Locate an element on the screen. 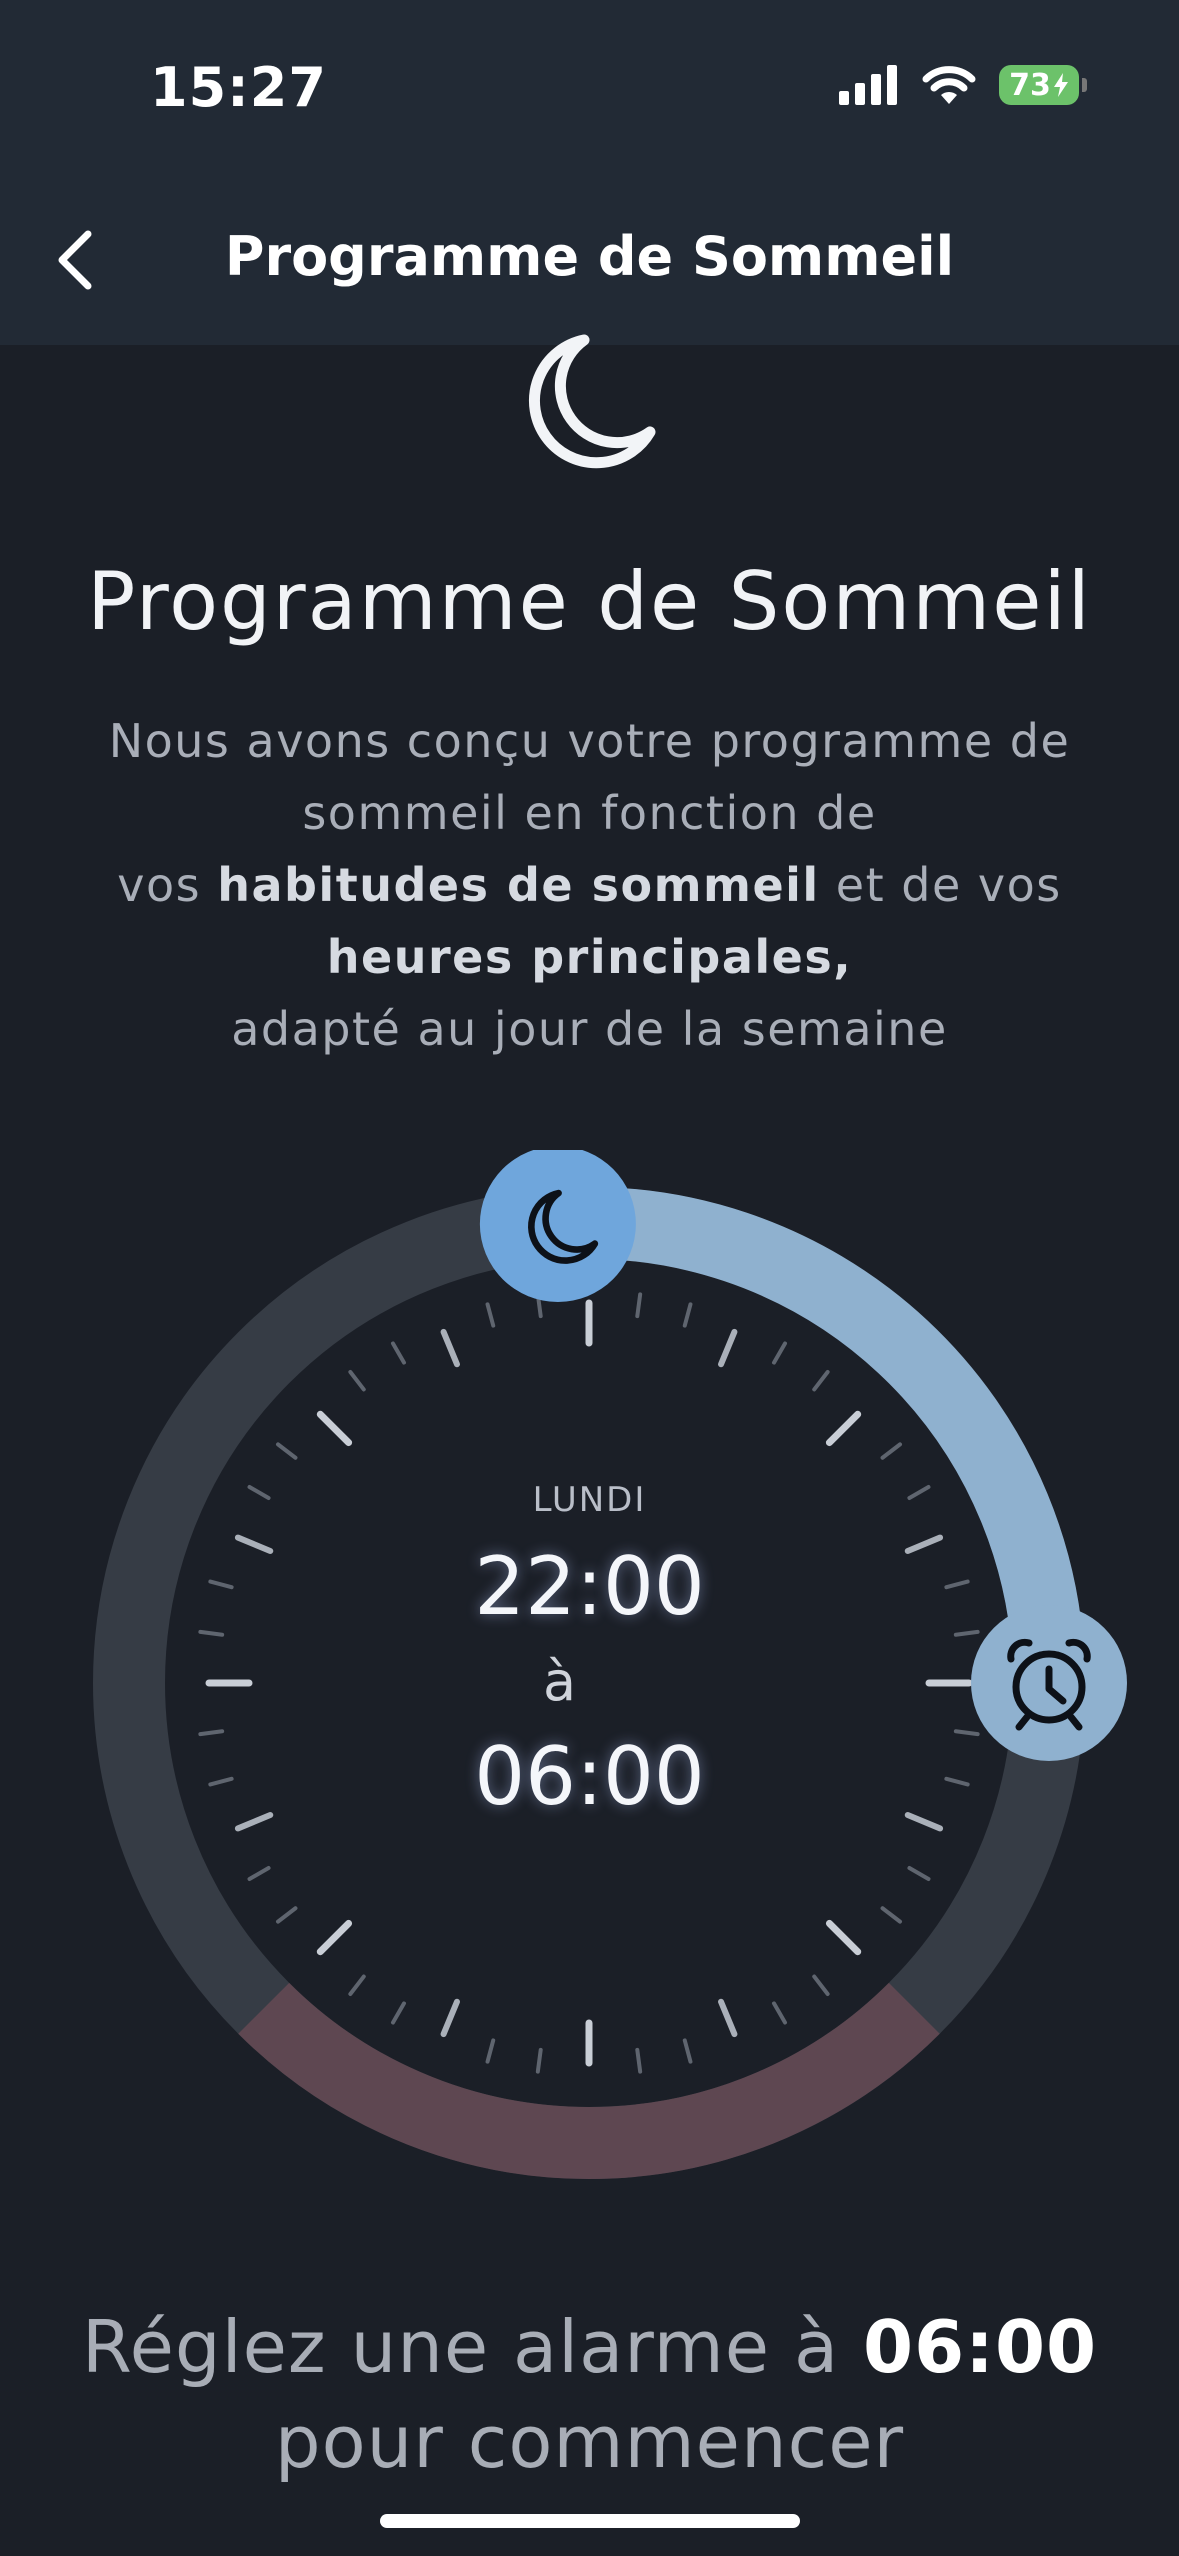 This screenshot has height=2556, width=1179. day-label: LUNDI is located at coordinates (589, 1500).